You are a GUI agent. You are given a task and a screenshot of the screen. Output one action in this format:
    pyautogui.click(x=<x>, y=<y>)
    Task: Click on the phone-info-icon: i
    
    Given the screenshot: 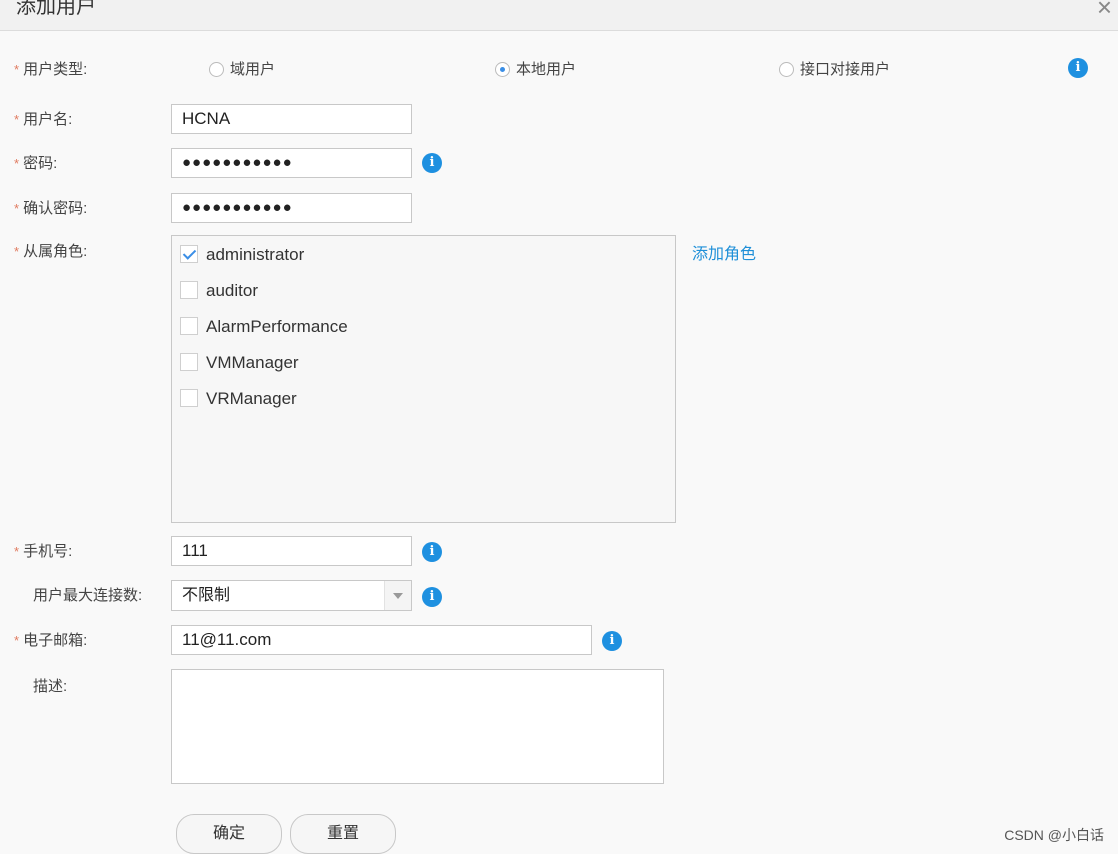 What is the action you would take?
    pyautogui.click(x=432, y=552)
    